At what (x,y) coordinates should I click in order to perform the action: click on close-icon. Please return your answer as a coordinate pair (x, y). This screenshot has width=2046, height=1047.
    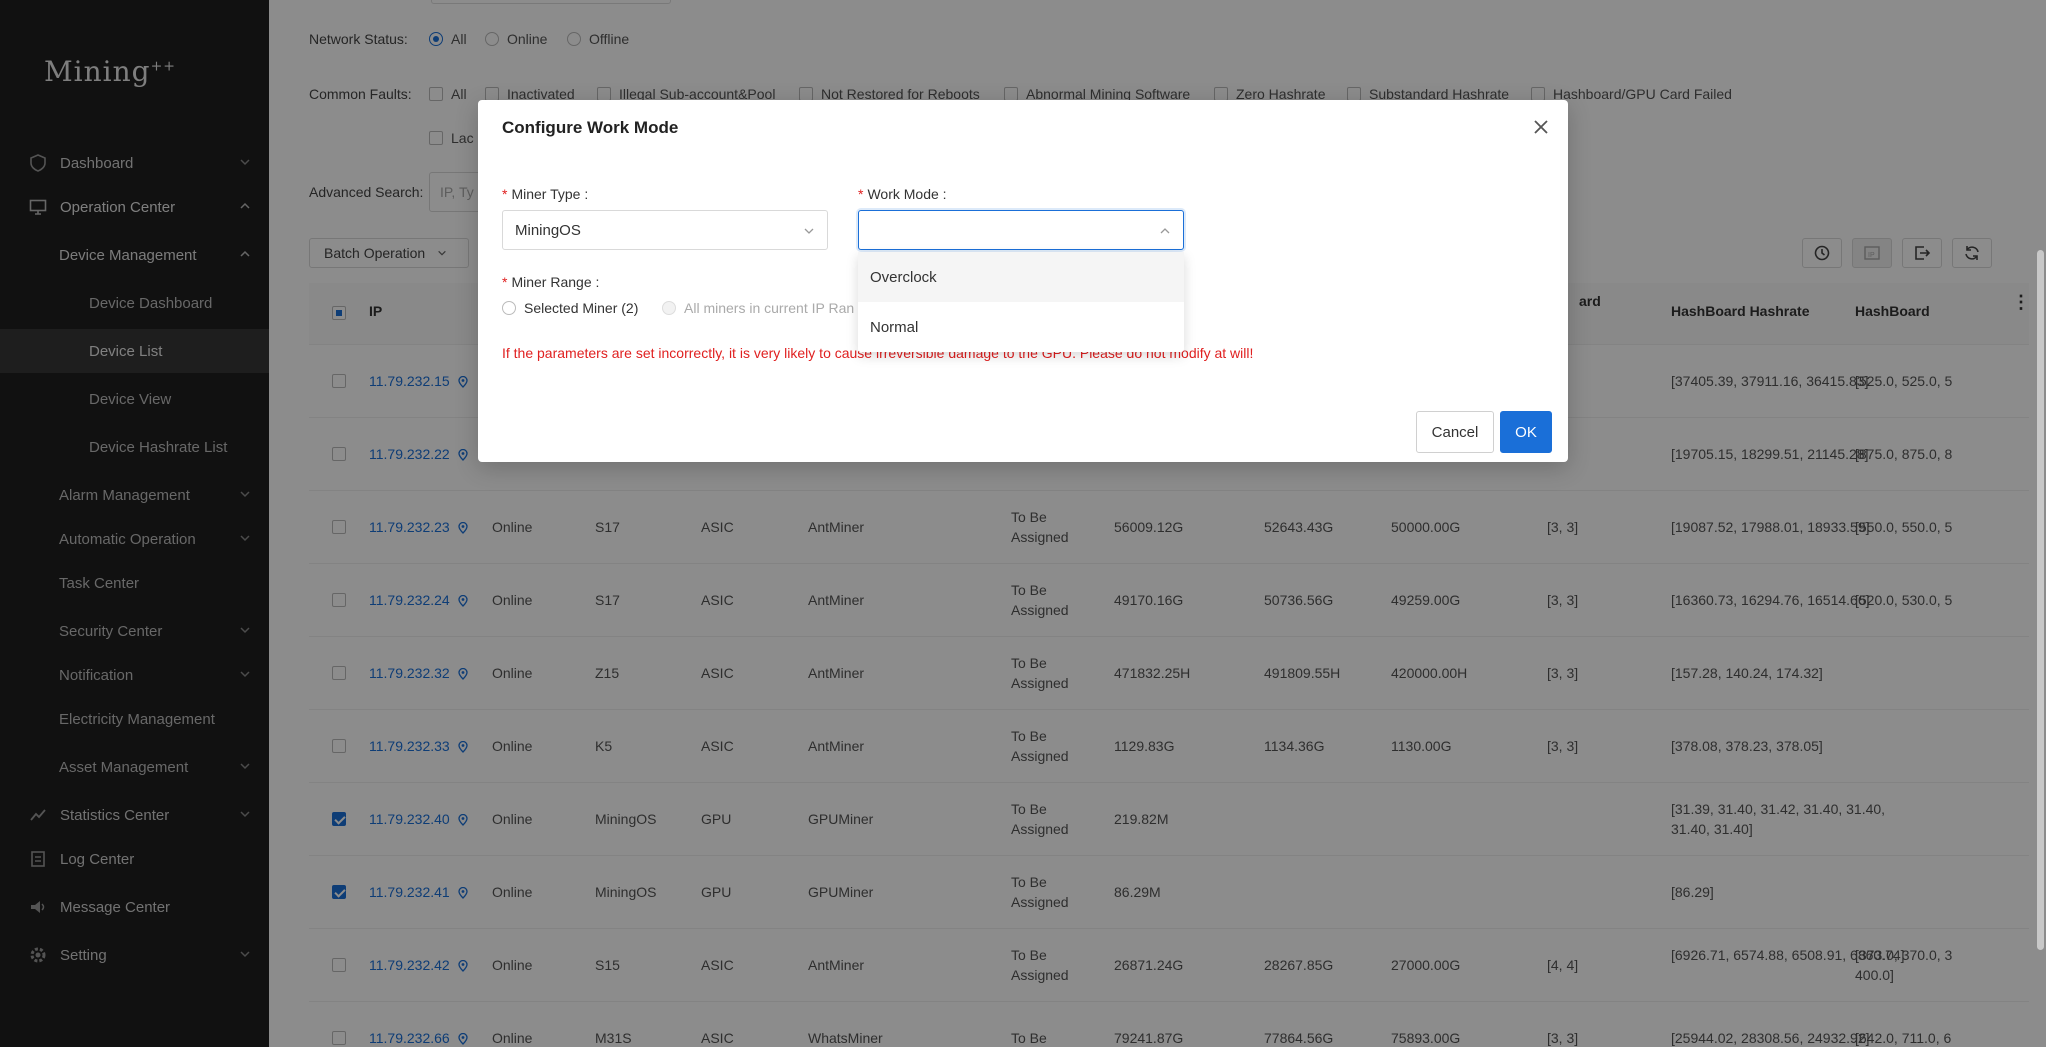
    Looking at the image, I should click on (1541, 127).